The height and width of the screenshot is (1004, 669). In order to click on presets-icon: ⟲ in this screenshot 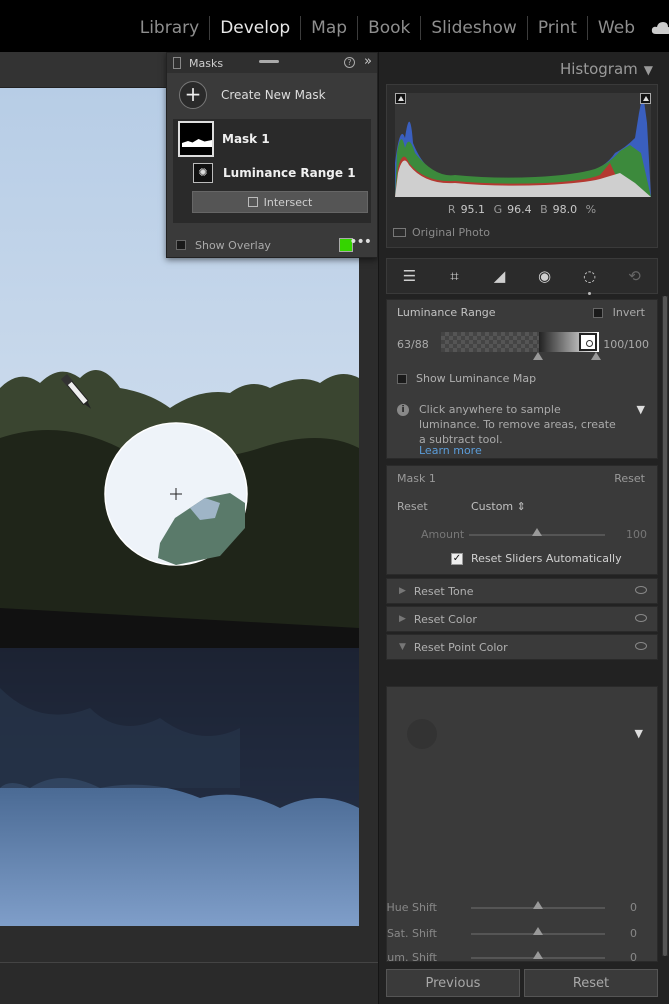, I will do `click(635, 276)`.